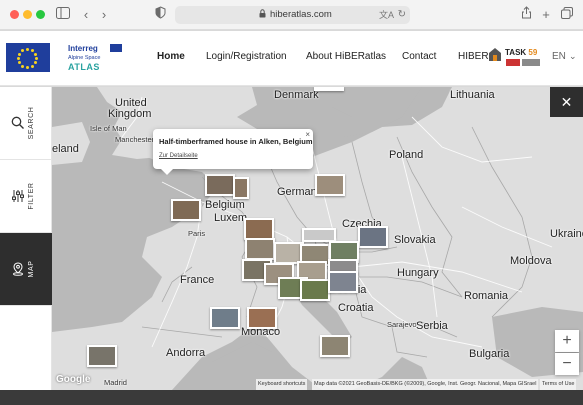  I want to click on atlas-logo: ATLAS, so click(84, 67).